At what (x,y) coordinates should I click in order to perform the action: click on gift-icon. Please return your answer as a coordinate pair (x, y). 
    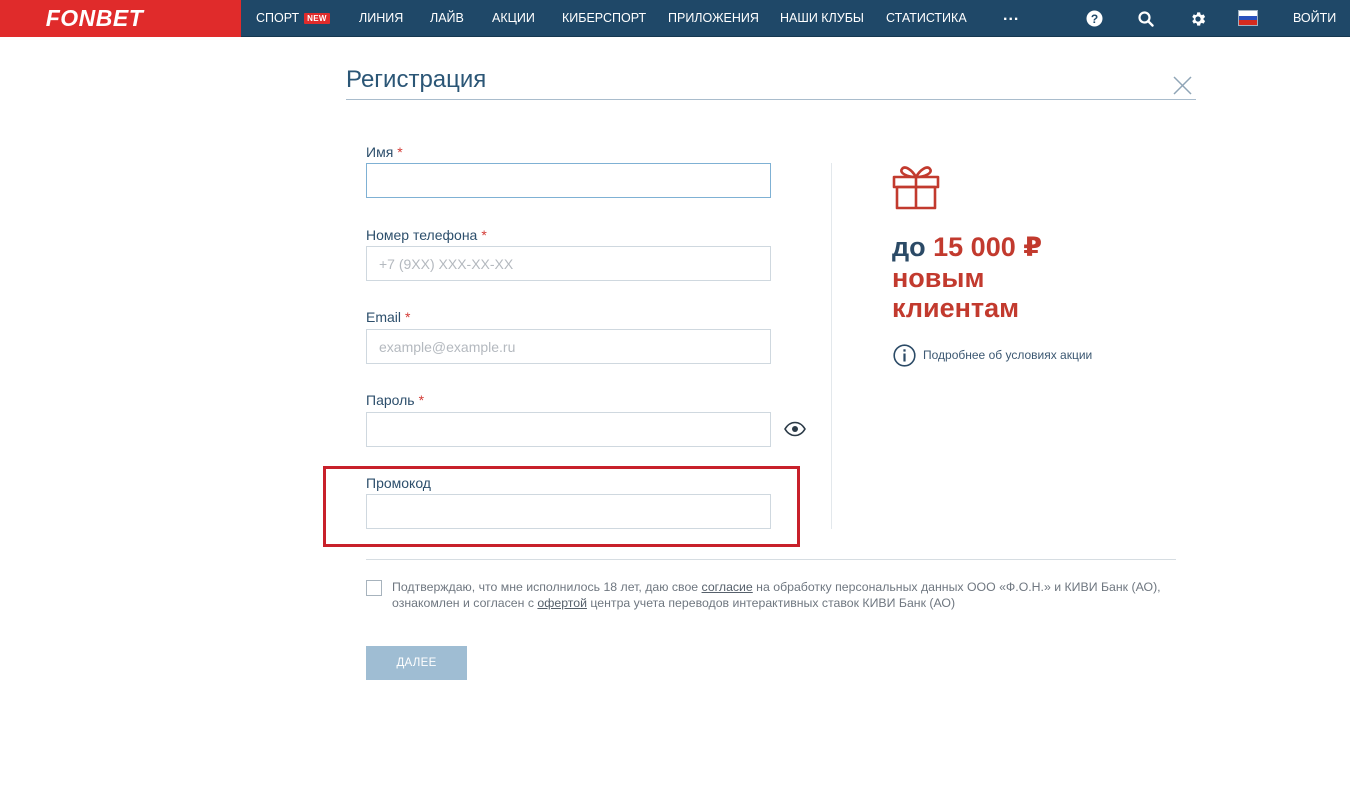
    Looking at the image, I should click on (916, 185).